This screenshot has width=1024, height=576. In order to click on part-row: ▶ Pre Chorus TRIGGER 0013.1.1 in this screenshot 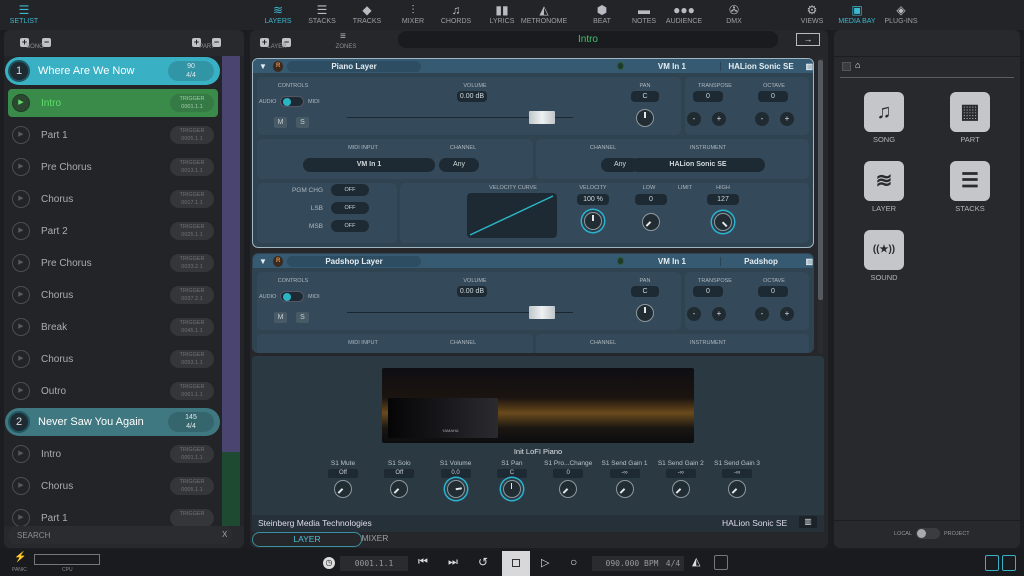, I will do `click(113, 167)`.